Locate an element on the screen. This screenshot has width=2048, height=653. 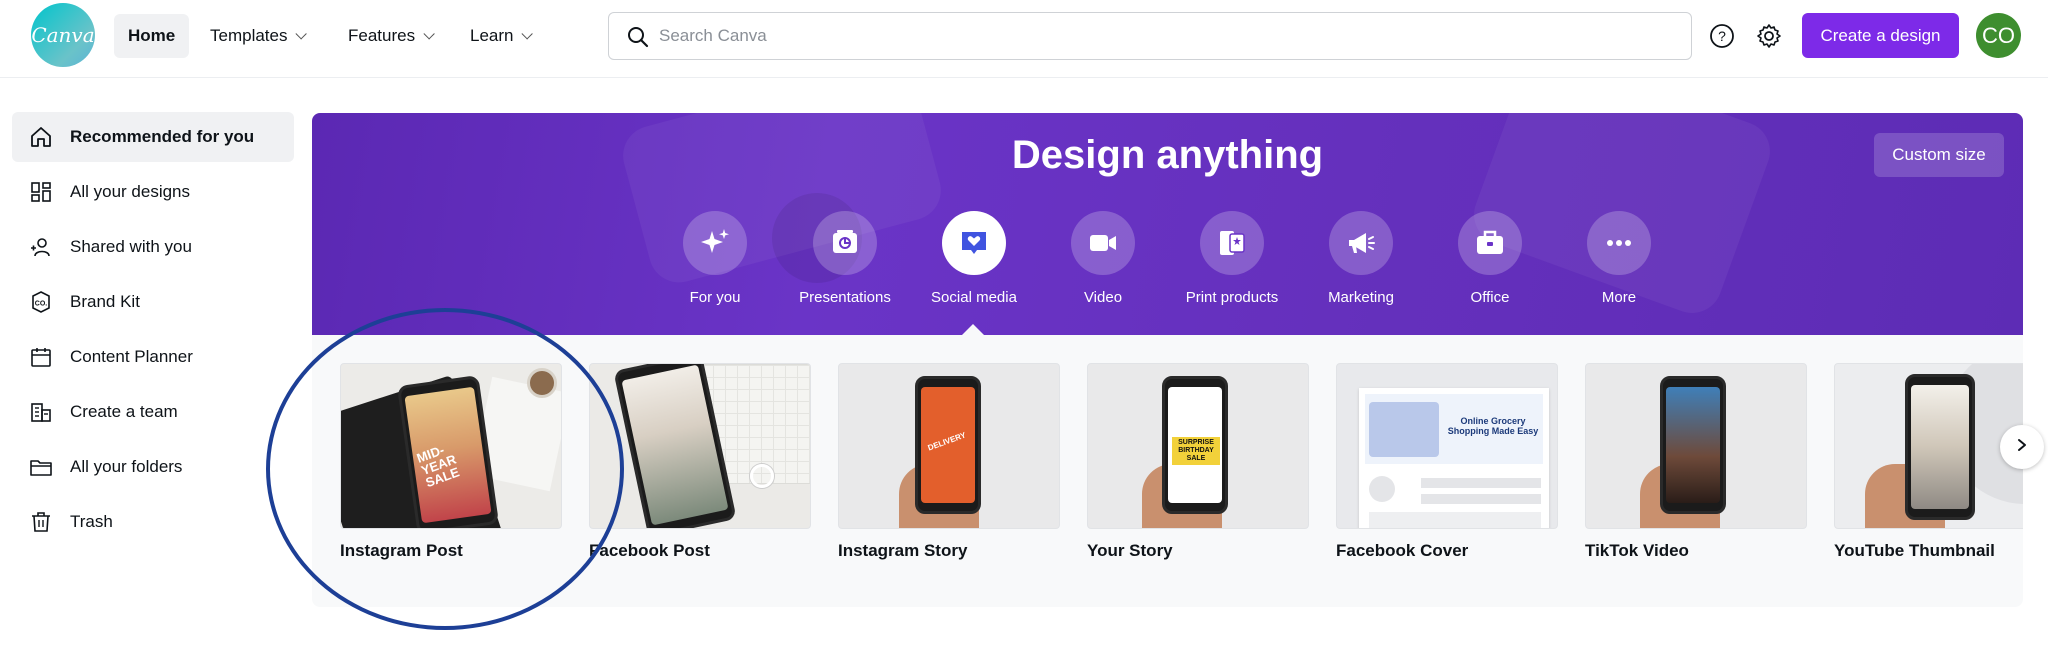
template-label: Facebook Post is located at coordinates (649, 550).